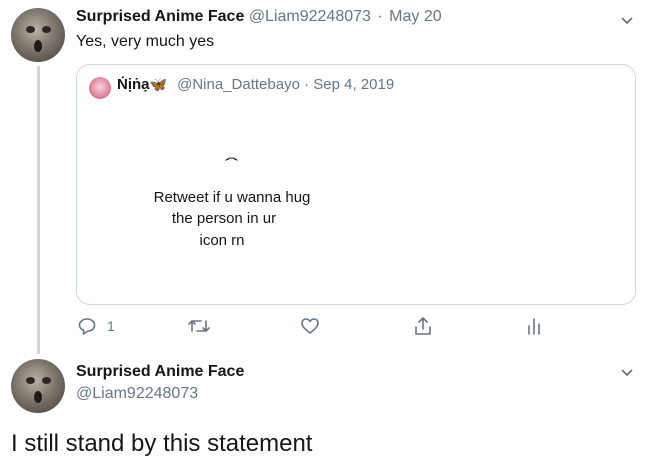 Image resolution: width=647 pixels, height=464 pixels. Describe the element at coordinates (232, 197) in the screenshot. I see `quoted-line-1: Retweet if u wanna hug` at that location.